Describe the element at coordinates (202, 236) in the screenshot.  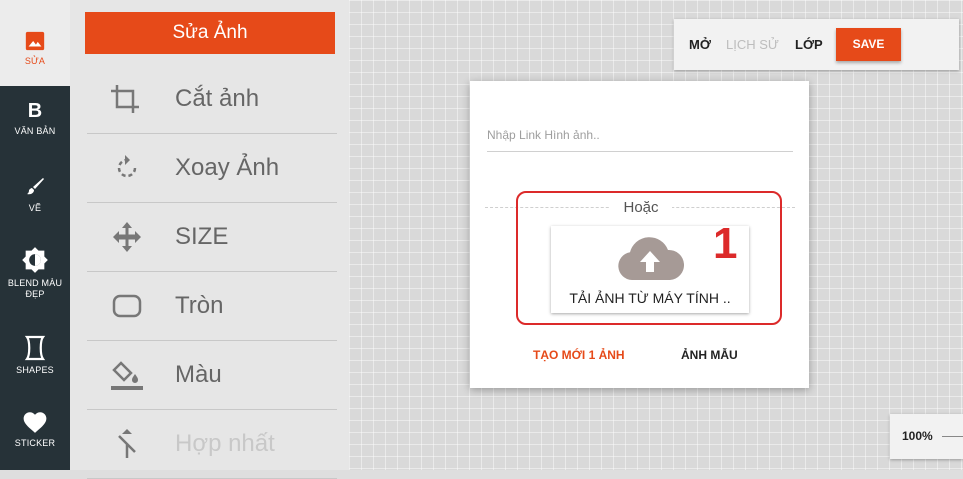
I see `tool-label: SIZE` at that location.